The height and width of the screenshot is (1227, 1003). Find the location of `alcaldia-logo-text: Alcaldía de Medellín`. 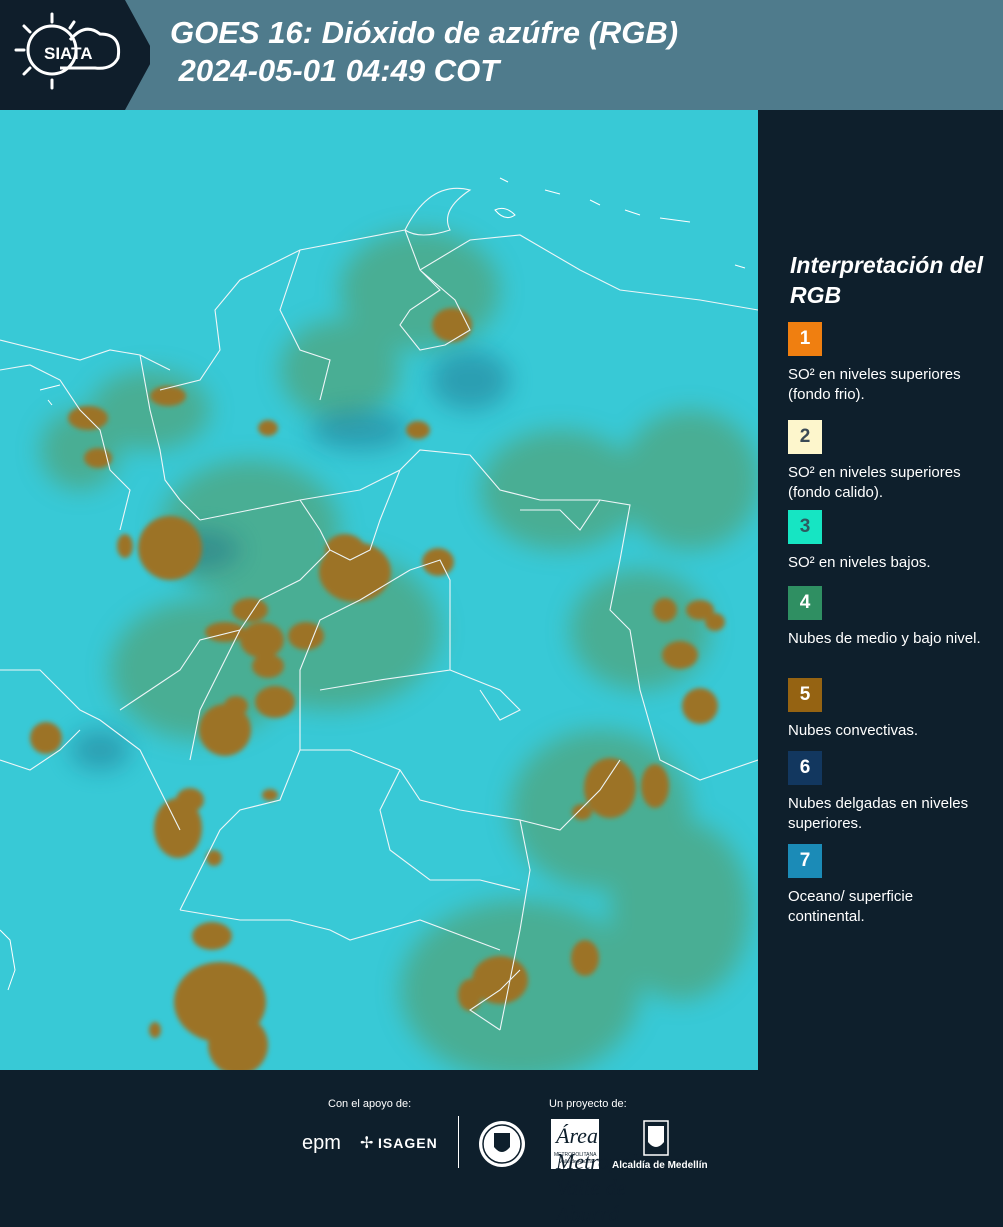

alcaldia-logo-text: Alcaldía de Medellín is located at coordinates (660, 1165).